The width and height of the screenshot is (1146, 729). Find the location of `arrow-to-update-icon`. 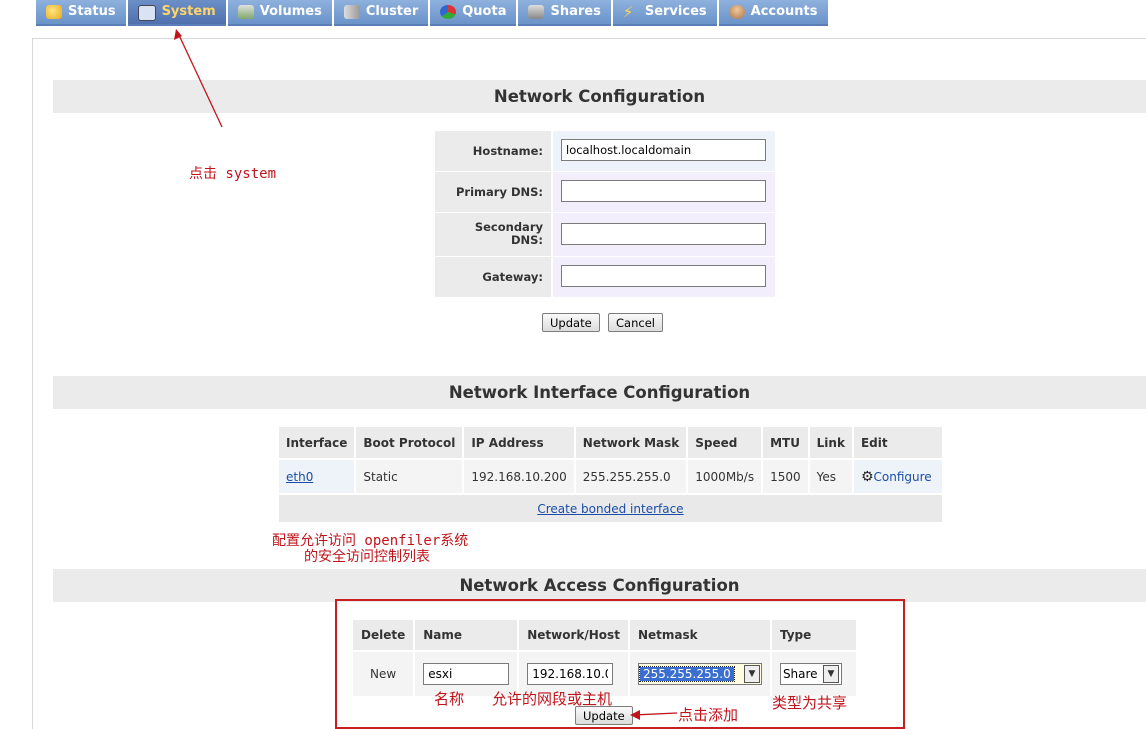

arrow-to-update-icon is located at coordinates (654, 715).